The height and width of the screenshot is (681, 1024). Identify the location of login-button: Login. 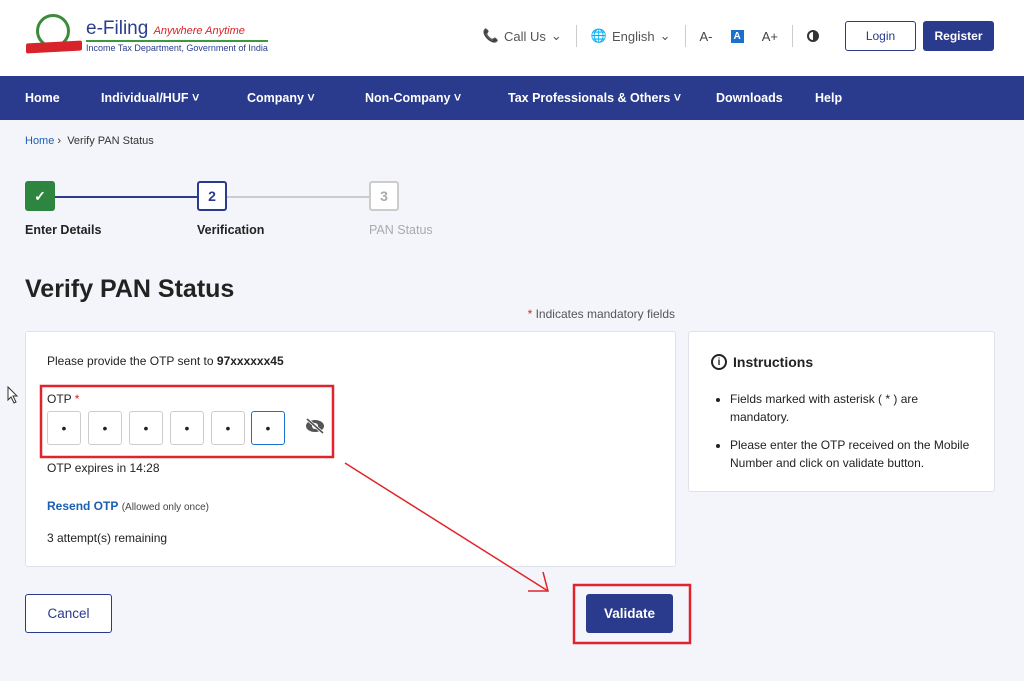
(880, 36).